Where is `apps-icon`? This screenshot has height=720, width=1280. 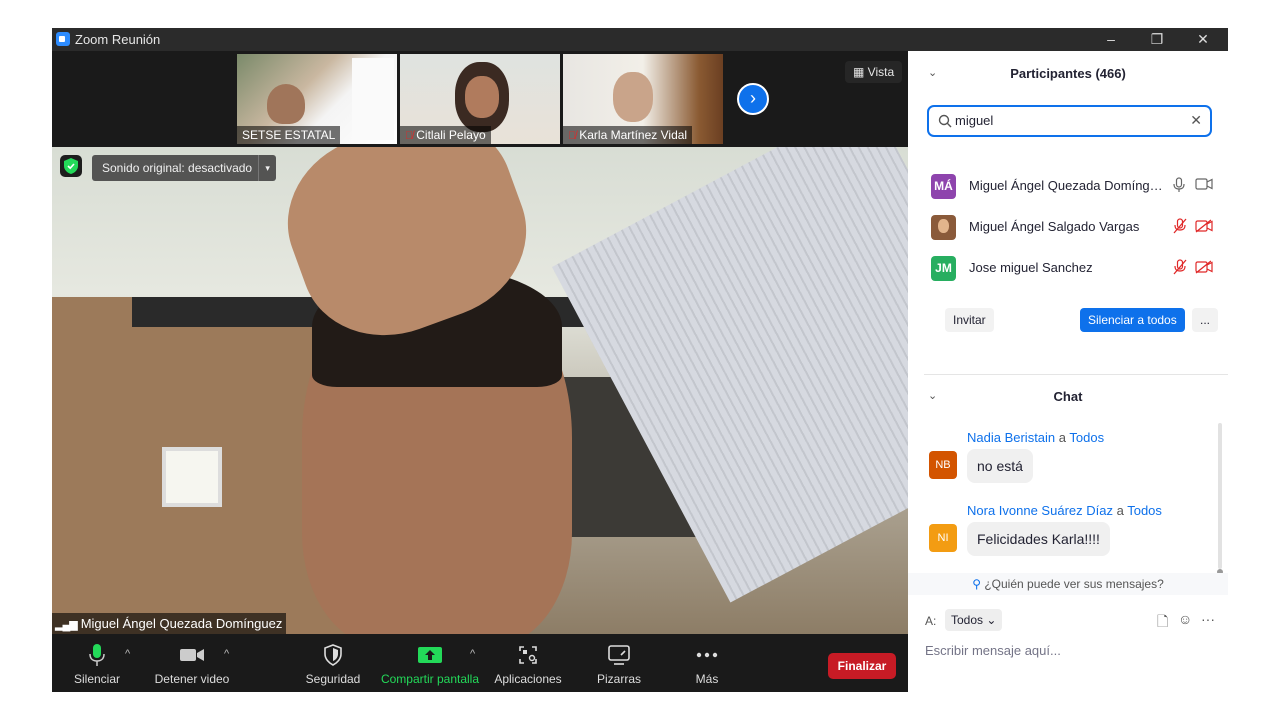 apps-icon is located at coordinates (528, 655).